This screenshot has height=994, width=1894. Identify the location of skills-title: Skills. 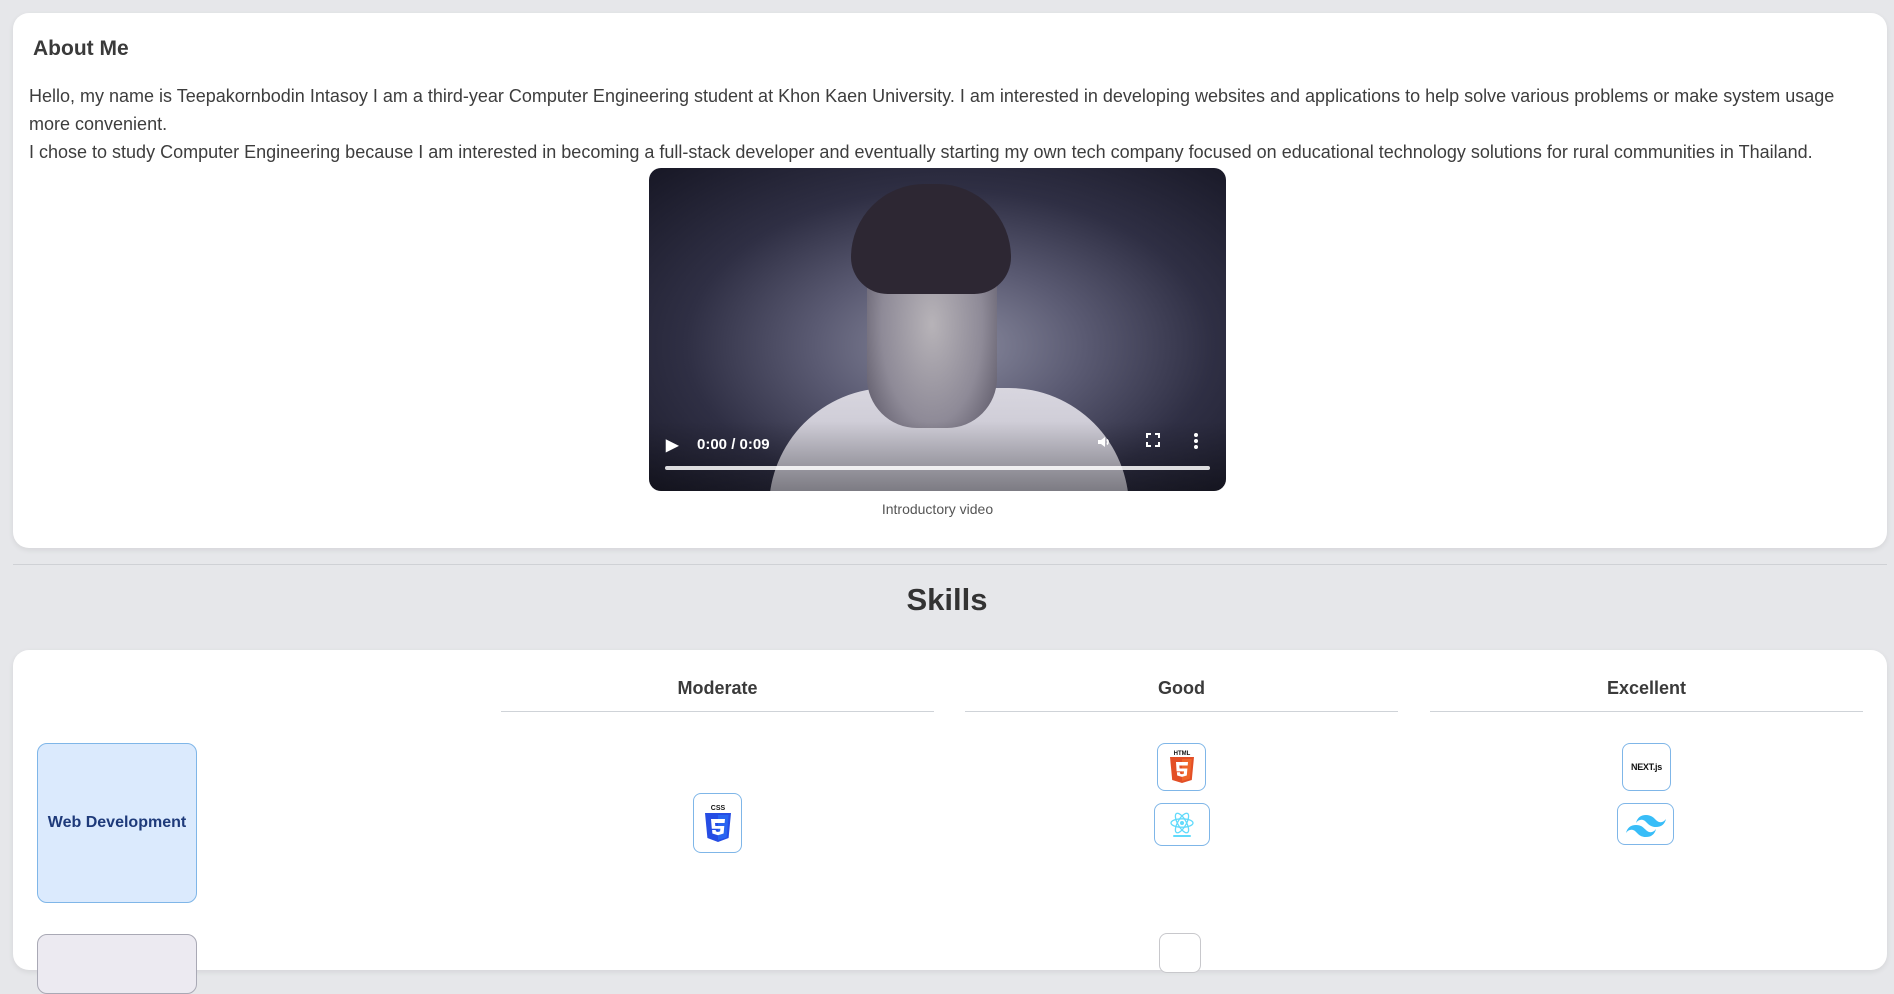
(947, 599).